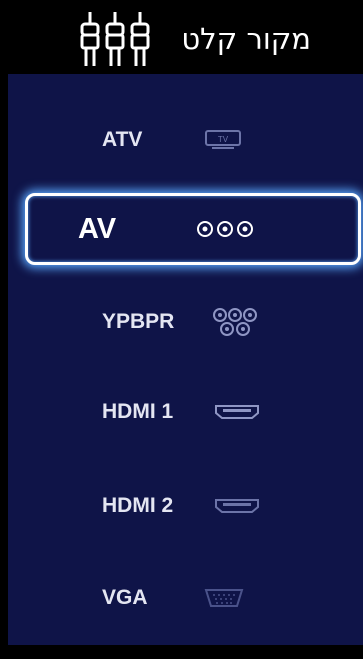 This screenshot has height=659, width=363. I want to click on svg-text: TV, so click(223, 139).